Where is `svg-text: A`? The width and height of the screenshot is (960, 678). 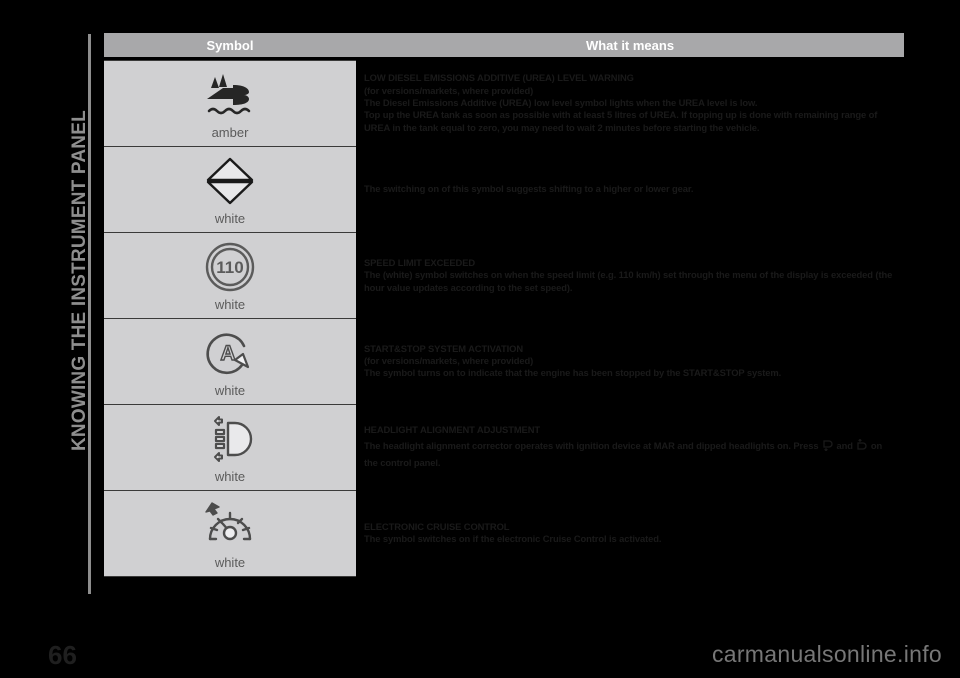 svg-text: A is located at coordinates (227, 353).